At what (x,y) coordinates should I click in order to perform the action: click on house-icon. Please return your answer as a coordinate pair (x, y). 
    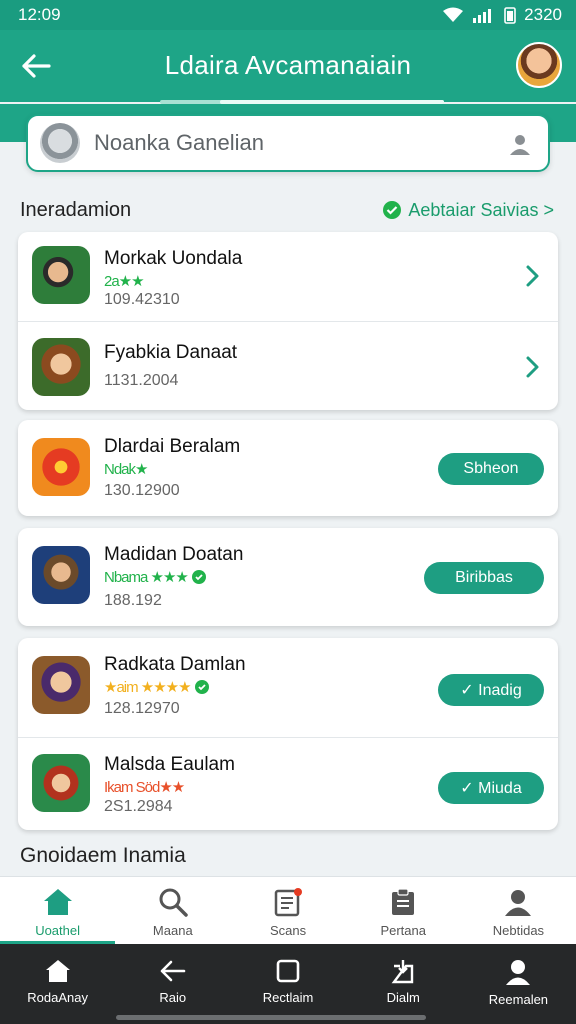
    Looking at the image, I should click on (57, 971).